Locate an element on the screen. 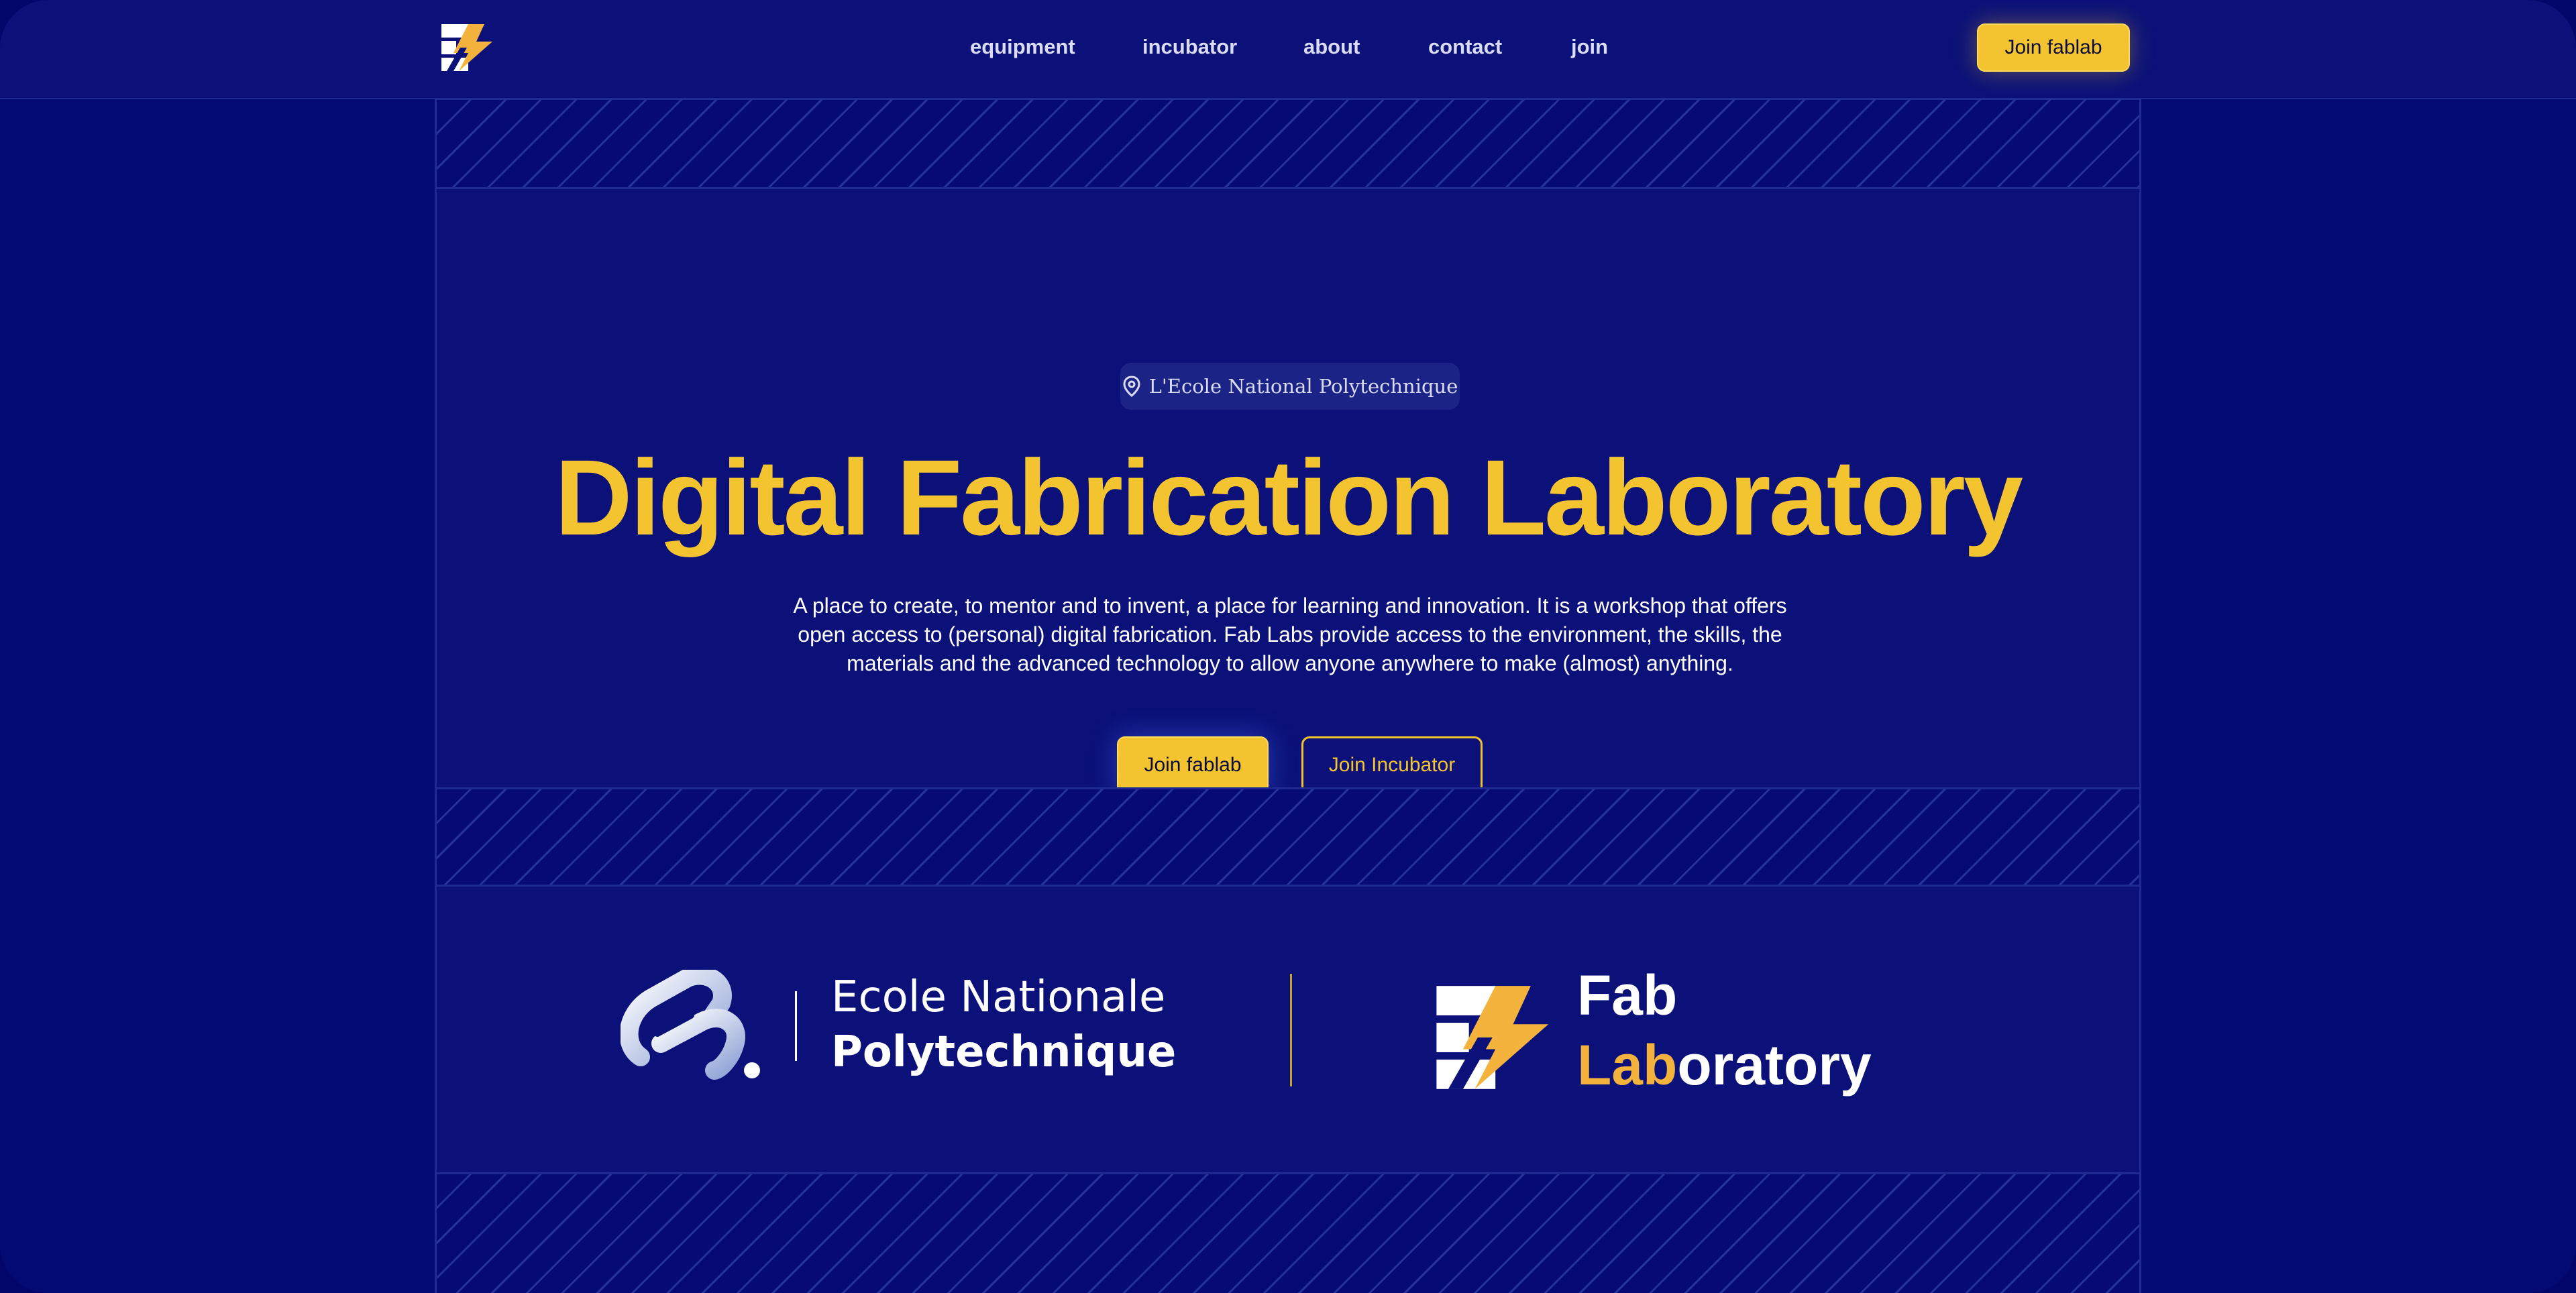  location-badge: L'Ecole National Polytechnique is located at coordinates (1290, 386).